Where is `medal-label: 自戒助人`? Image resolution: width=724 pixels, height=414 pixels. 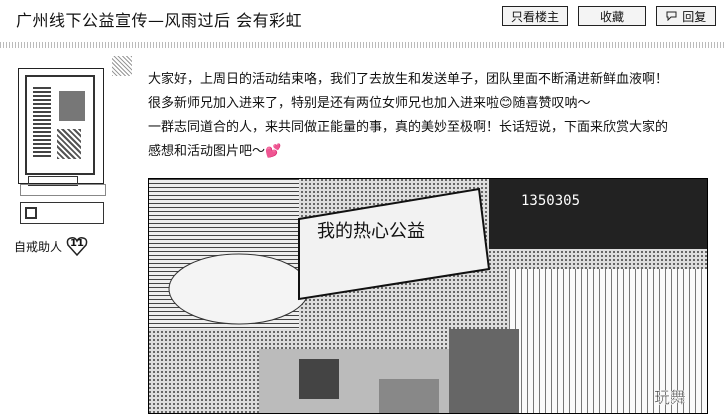 medal-label: 自戒助人 is located at coordinates (38, 246).